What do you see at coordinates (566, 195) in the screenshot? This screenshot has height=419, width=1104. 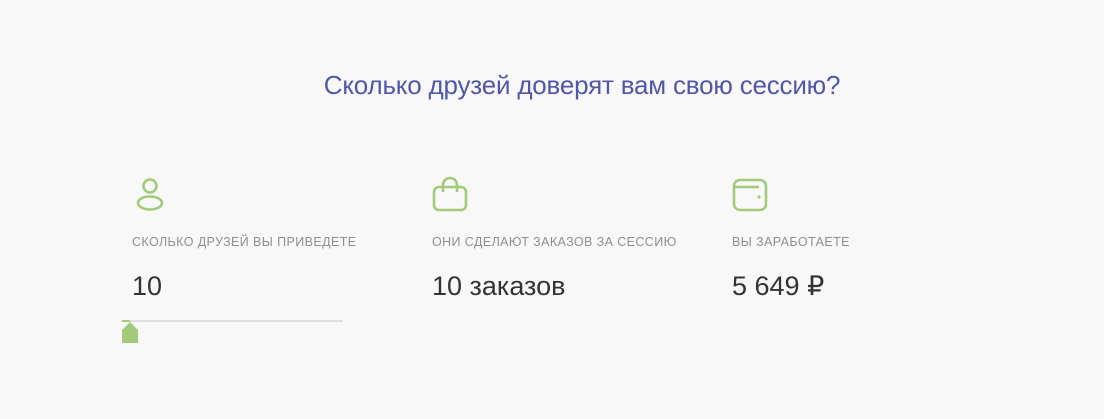 I see `shopping-bag-icon` at bounding box center [566, 195].